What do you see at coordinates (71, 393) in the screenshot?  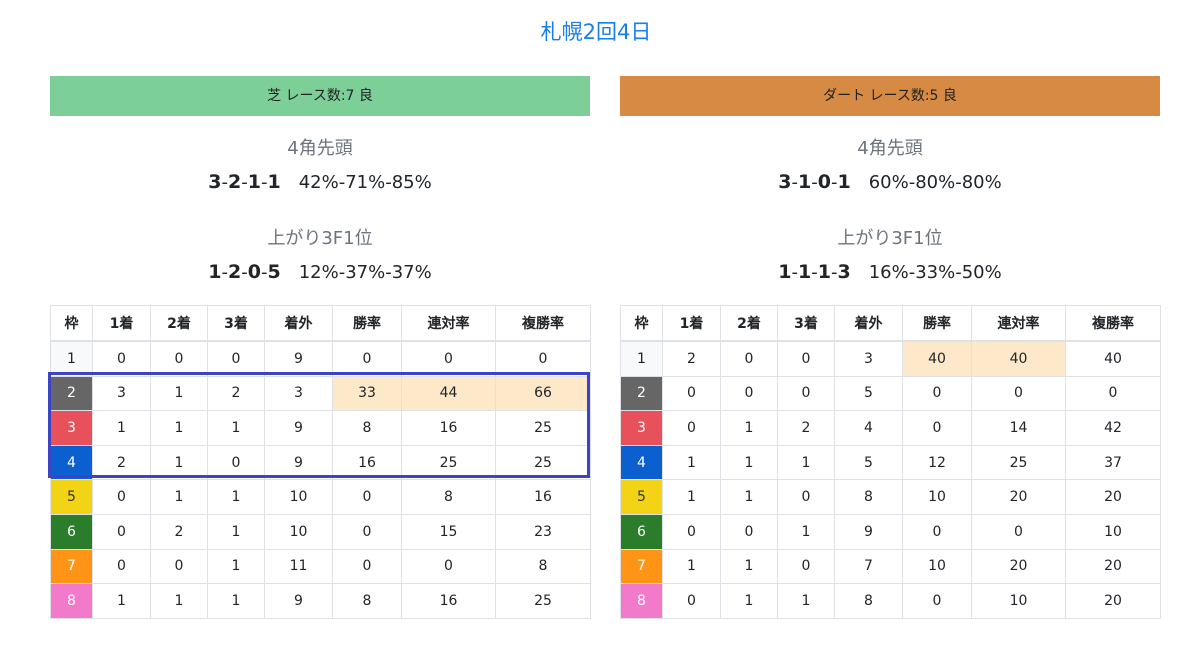 I see `waku-number-cell: 2` at bounding box center [71, 393].